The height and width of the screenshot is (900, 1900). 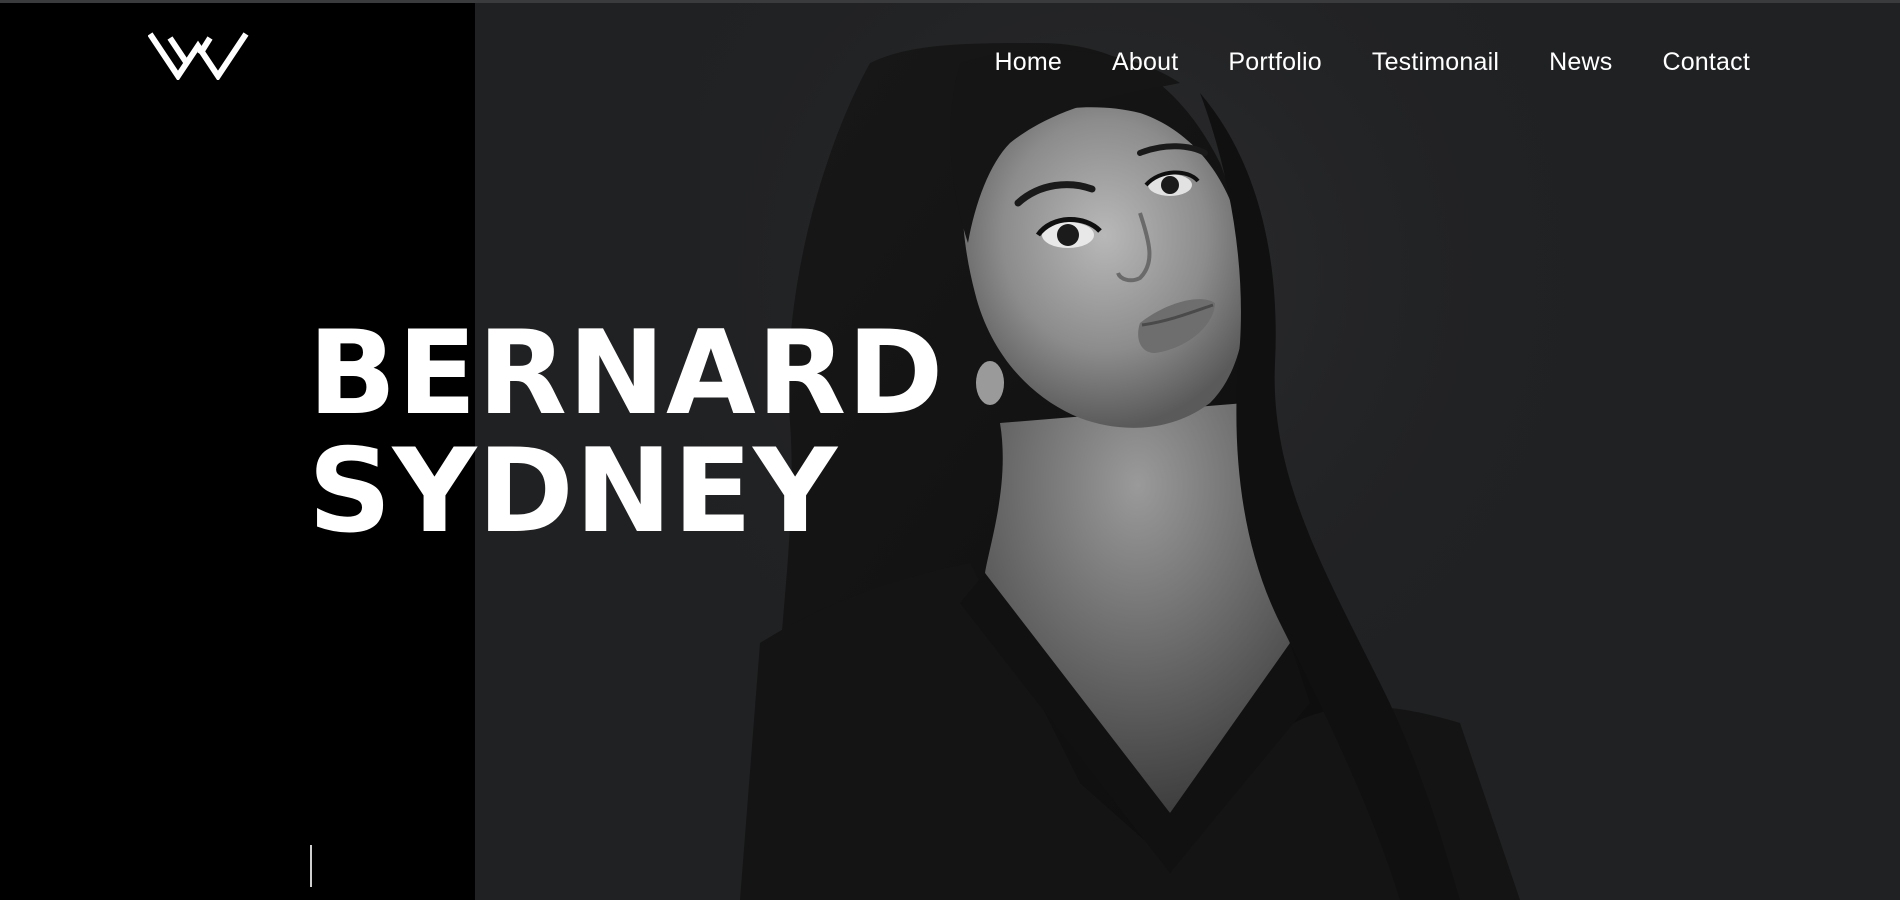 I want to click on hero-name-heading: BERNARD SYDNEY, so click(x=626, y=433).